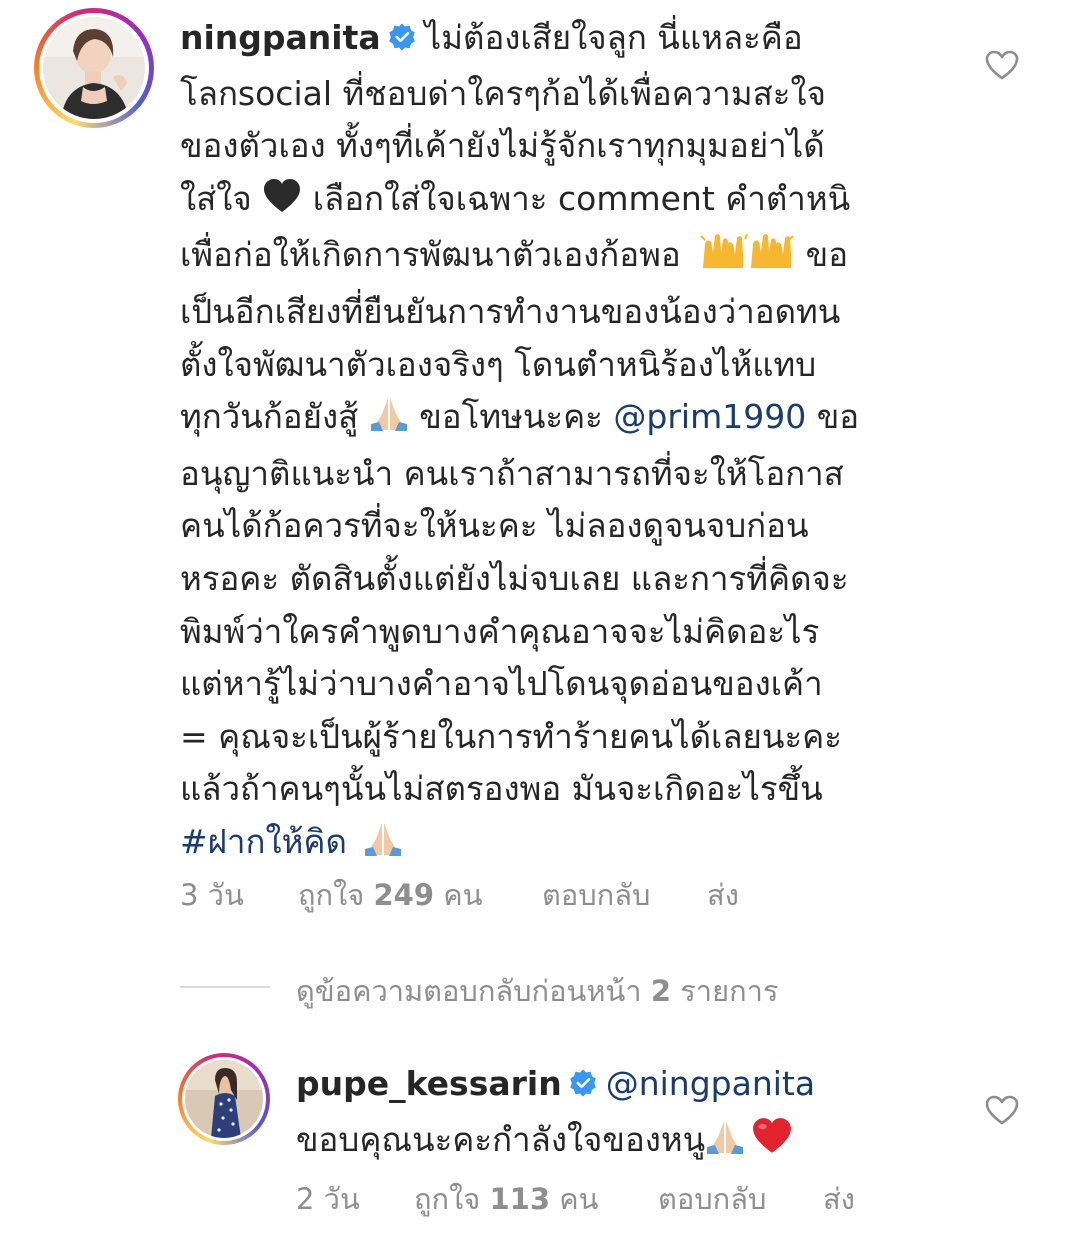 Image resolution: width=1080 pixels, height=1253 pixels. I want to click on comment-line-4: ใส่ใจ เลือกใส่ใจเฉพาะ comment คำตำหนิ, so click(519, 201).